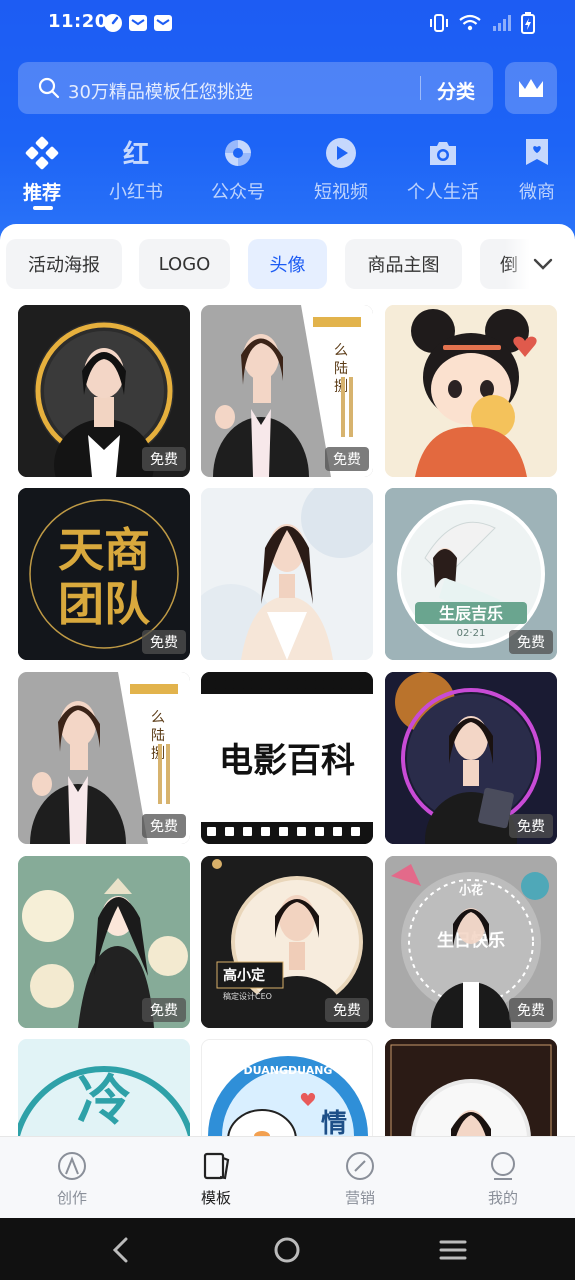 The width and height of the screenshot is (575, 1280). Describe the element at coordinates (503, 1166) in the screenshot. I see `profile-icon` at that location.